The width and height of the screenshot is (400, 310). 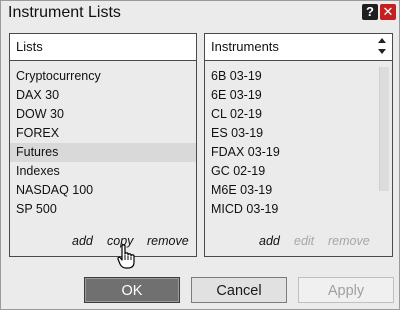 I want to click on scroll-up-icon, so click(x=382, y=40).